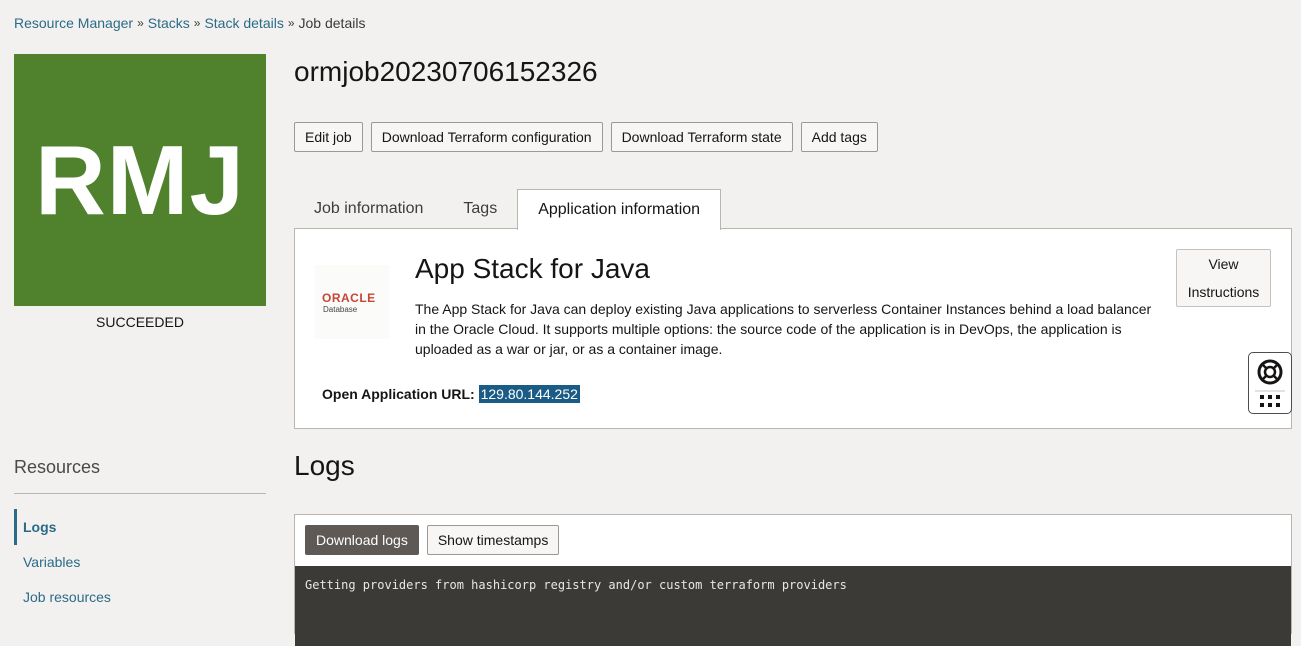 The height and width of the screenshot is (646, 1301). I want to click on view-instructions-line2: Instructions, so click(1223, 292).